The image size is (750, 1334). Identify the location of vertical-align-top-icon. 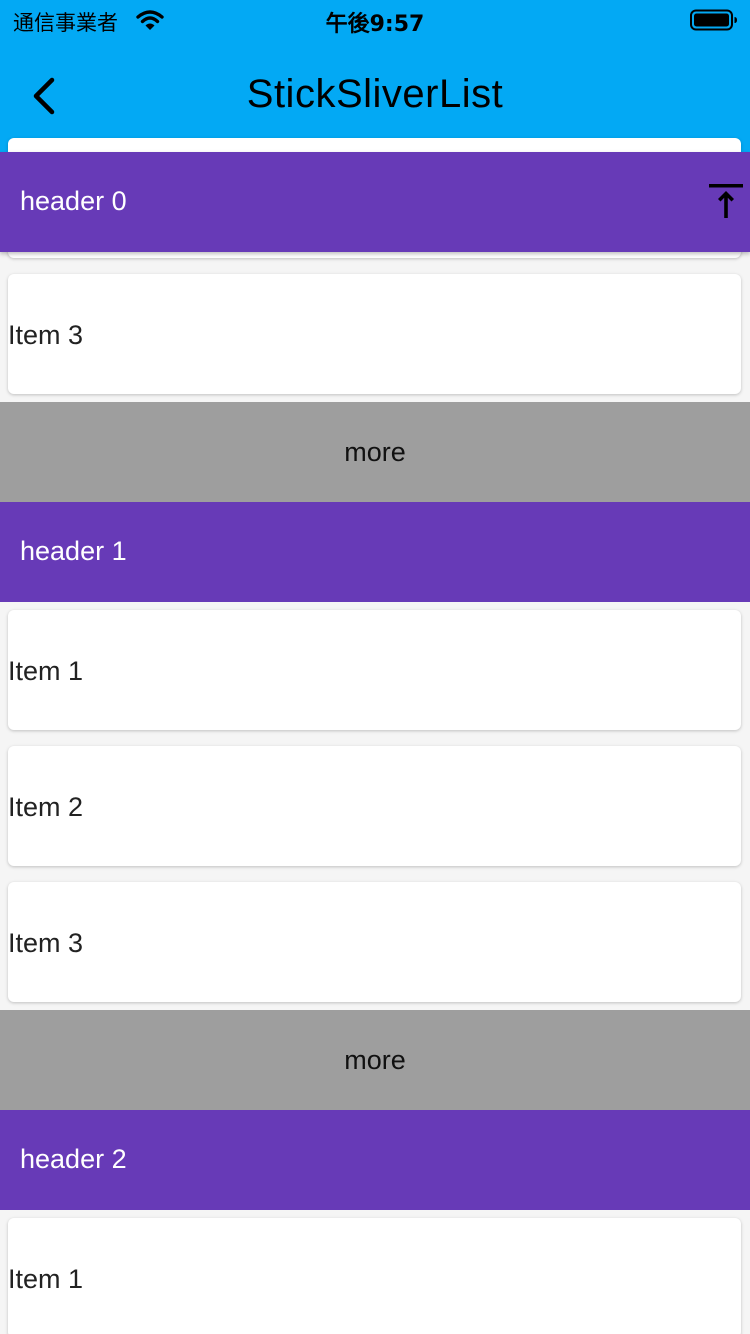
(726, 201).